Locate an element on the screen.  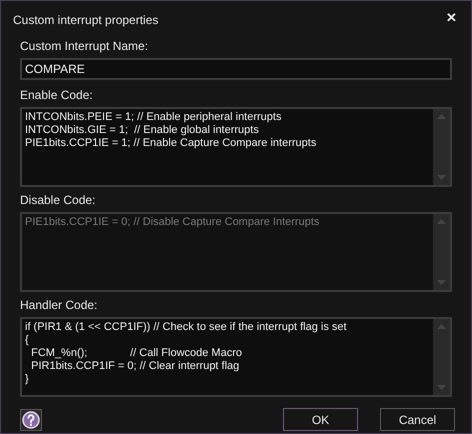
code-line: INTCONbits.GIE = 1; // Enable global interrupts is located at coordinates (142, 130).